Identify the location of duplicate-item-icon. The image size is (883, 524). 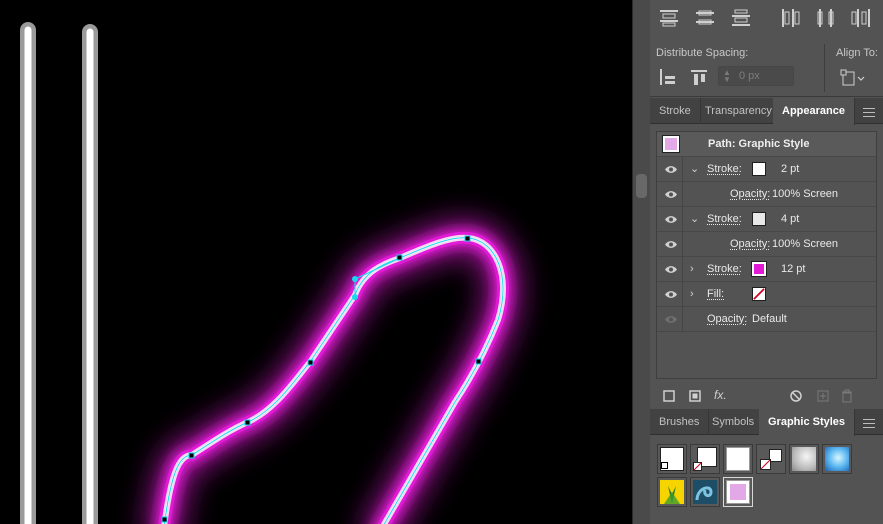
(823, 396).